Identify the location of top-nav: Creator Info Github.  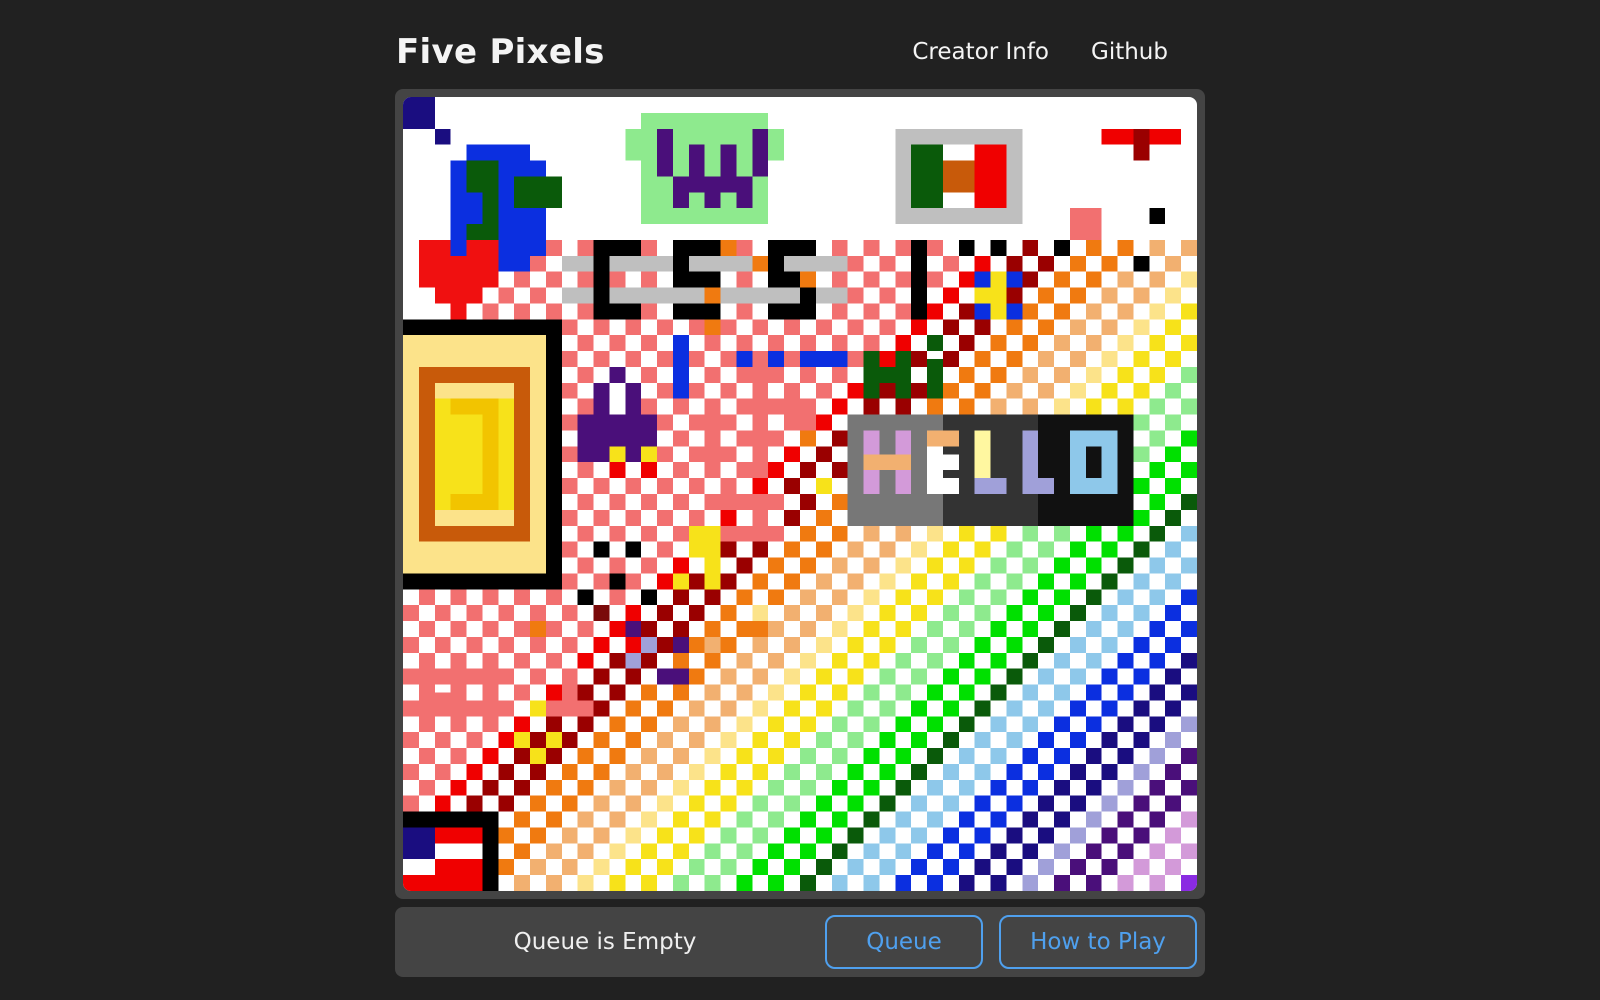
(1040, 52).